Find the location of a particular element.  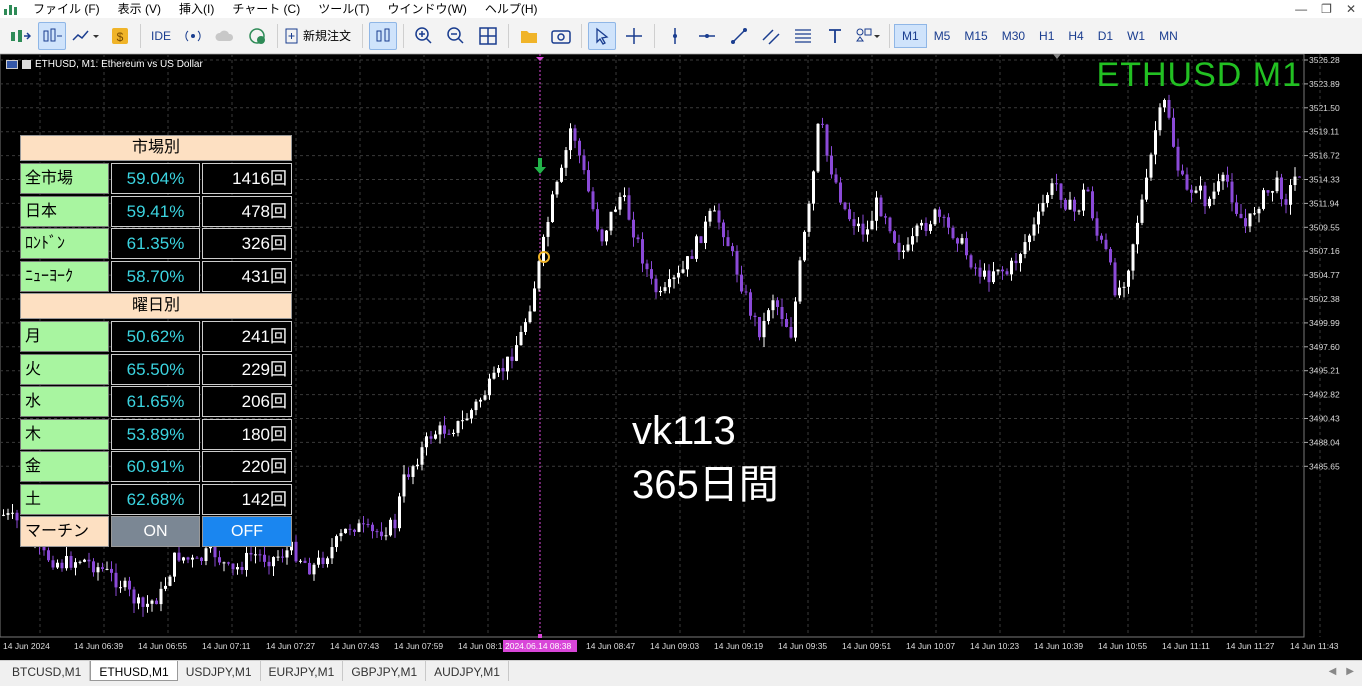

stats-row-winrate: 60.91% is located at coordinates (155, 466).